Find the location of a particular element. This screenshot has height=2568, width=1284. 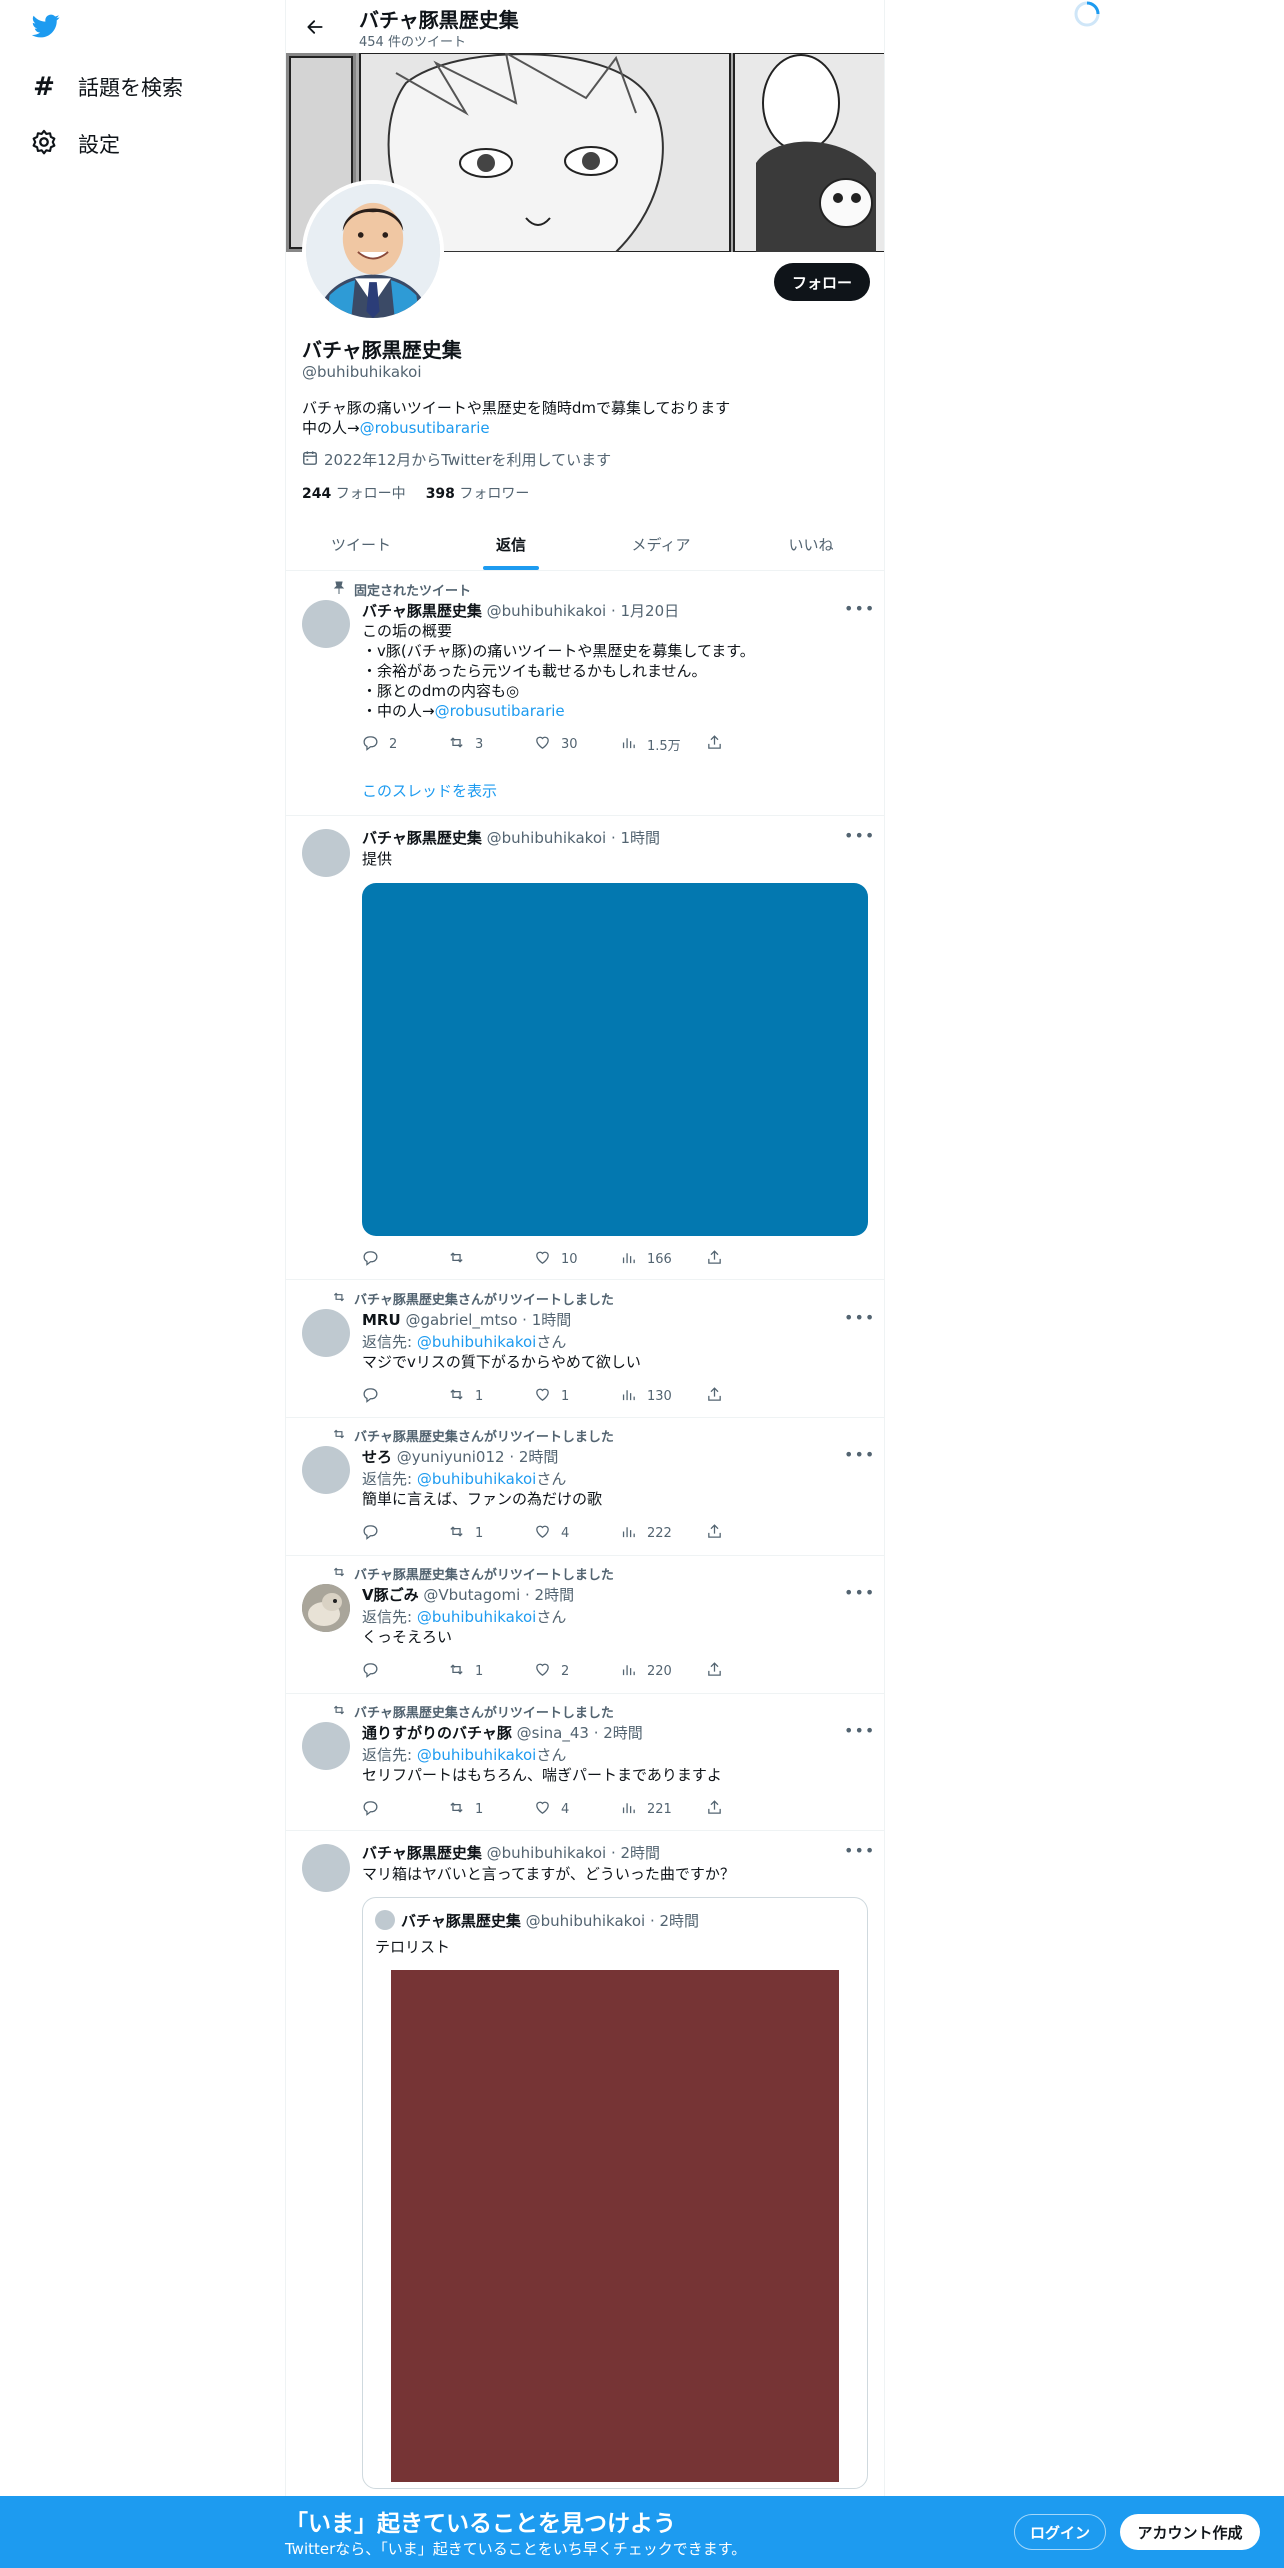

signup-button: アカウント作成 is located at coordinates (1190, 2532).